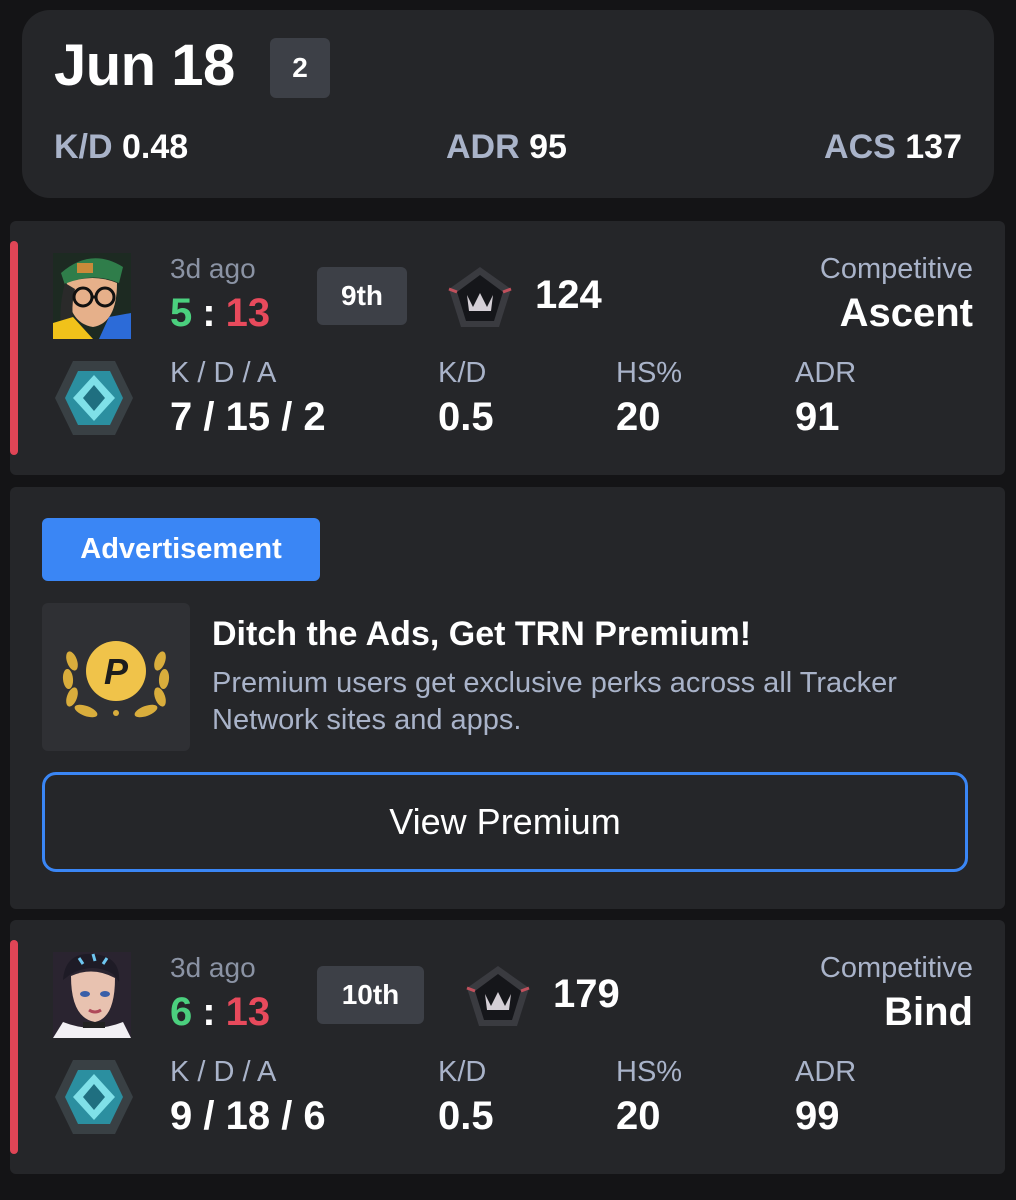 The image size is (1016, 1200). I want to click on summary-acs-value: 137, so click(933, 147).